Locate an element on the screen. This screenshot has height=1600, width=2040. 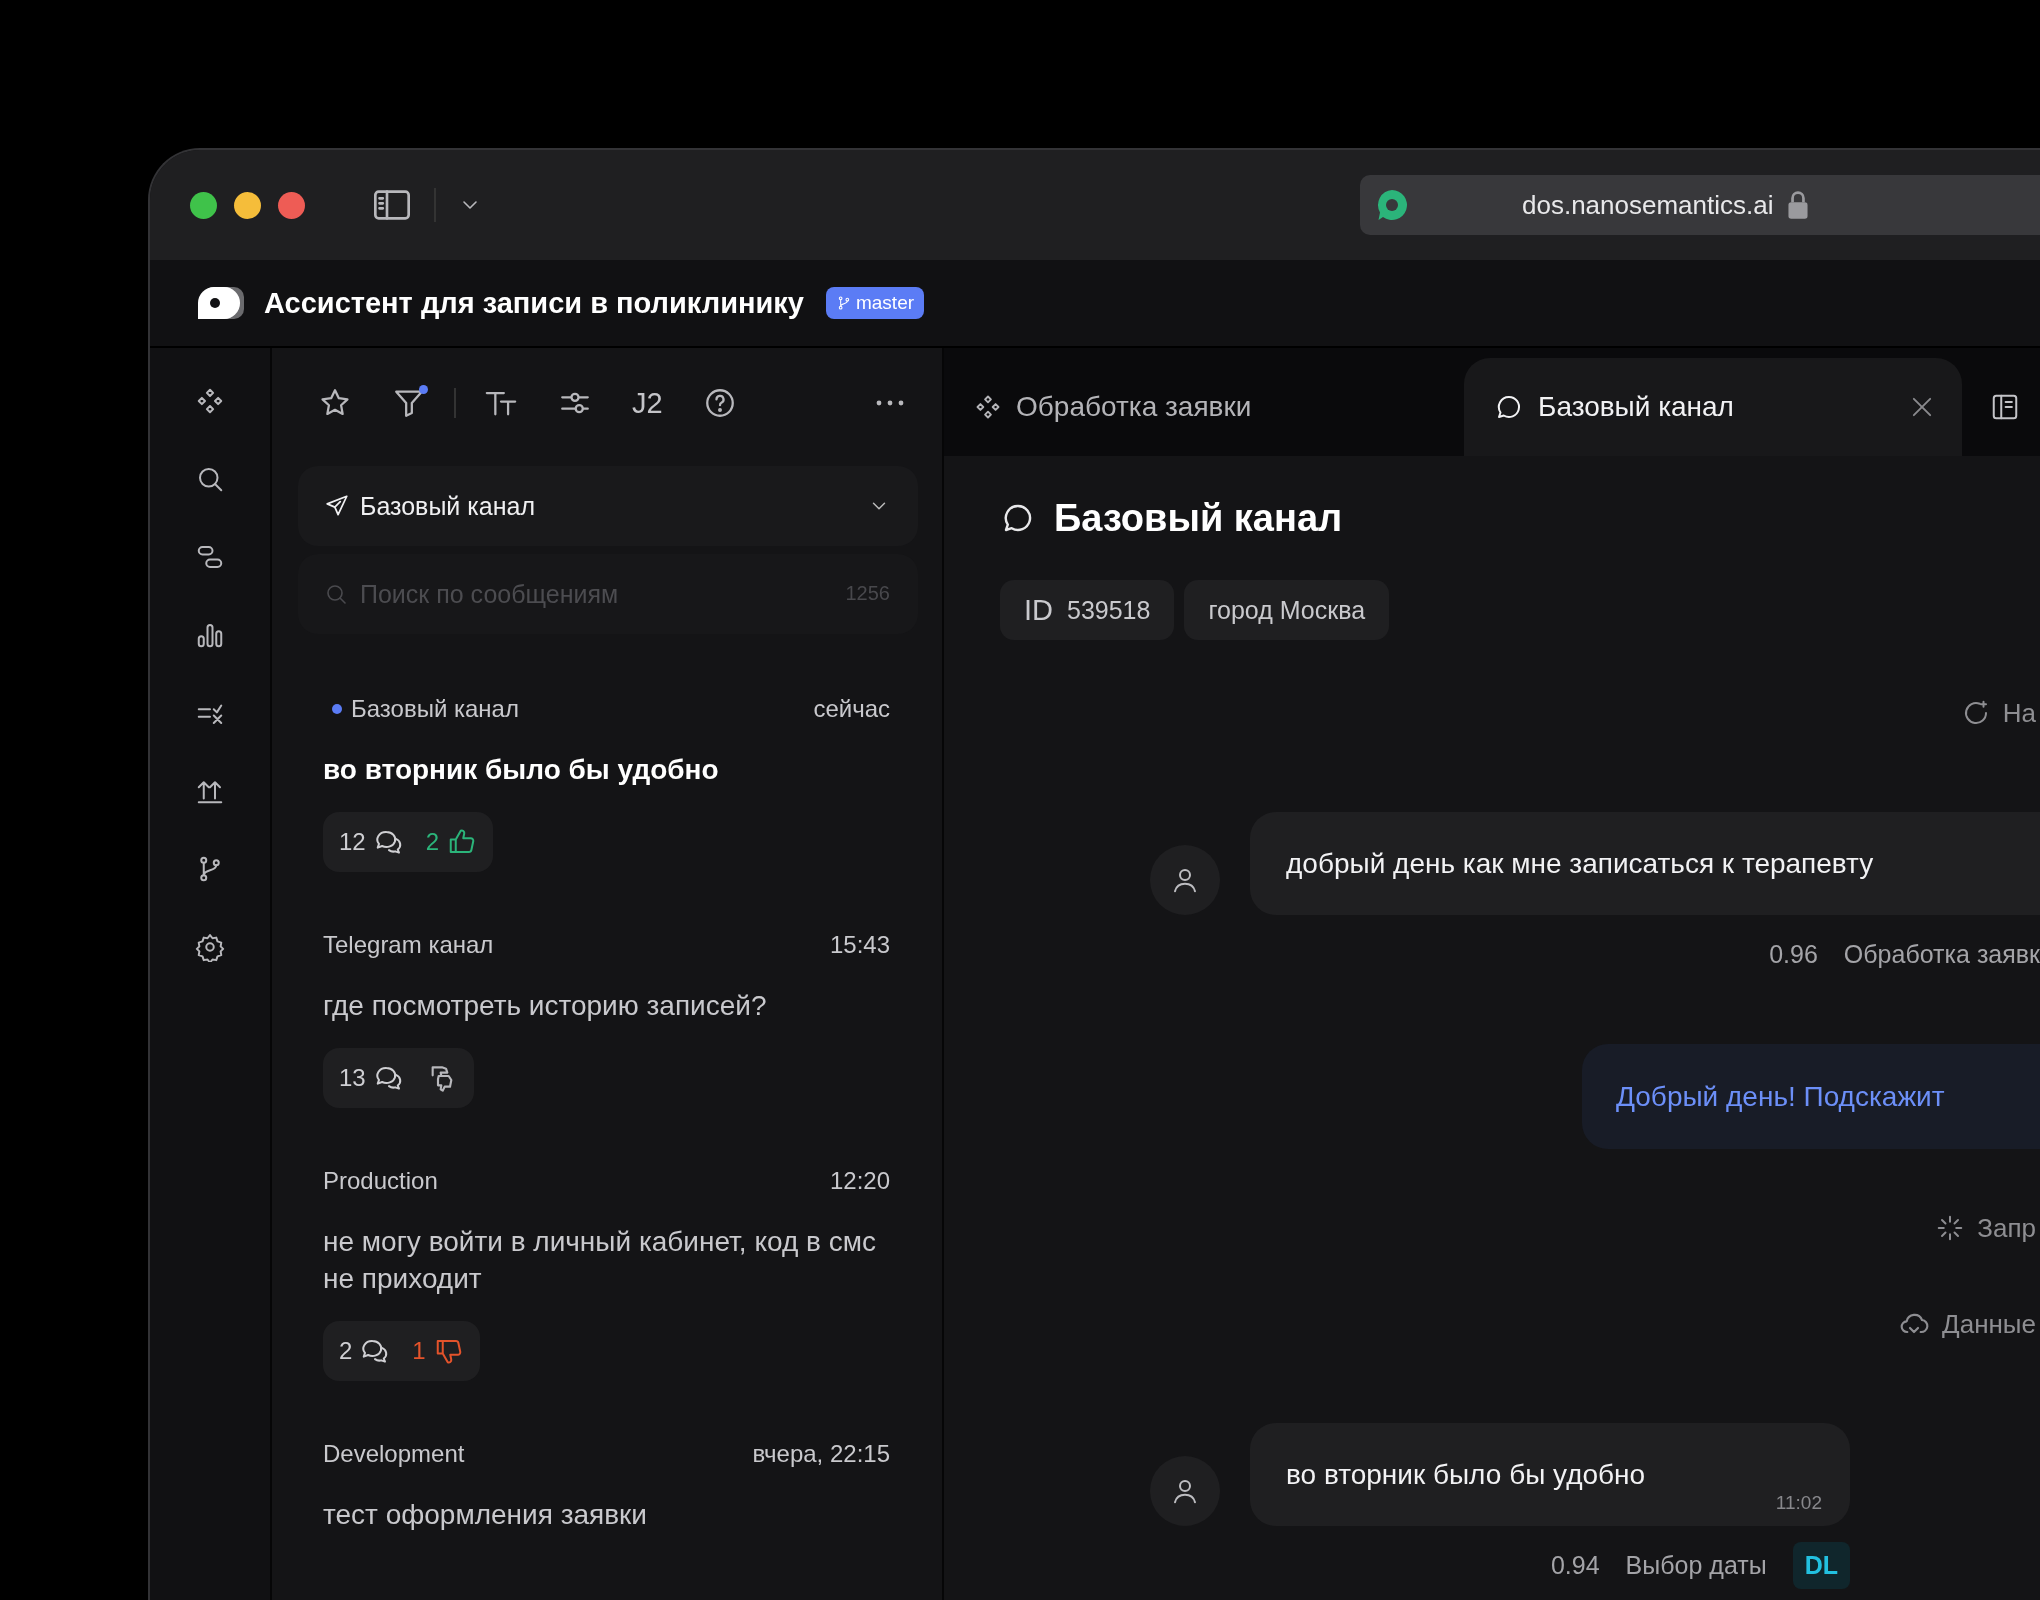
branch-badge: master is located at coordinates (875, 303).